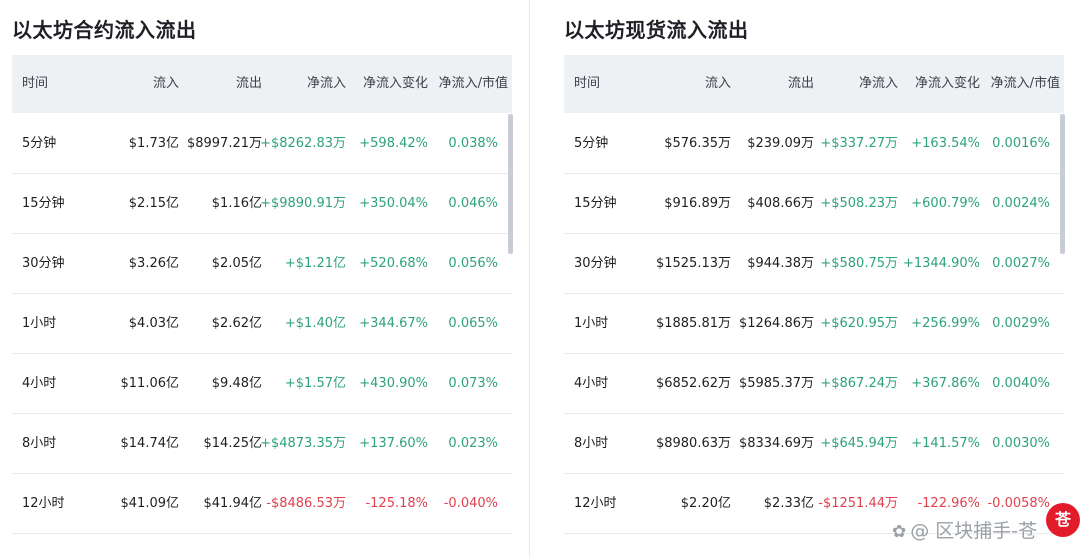 The height and width of the screenshot is (557, 1081). What do you see at coordinates (974, 531) in the screenshot?
I see `watermark-text: @ 区块捕手-苍` at bounding box center [974, 531].